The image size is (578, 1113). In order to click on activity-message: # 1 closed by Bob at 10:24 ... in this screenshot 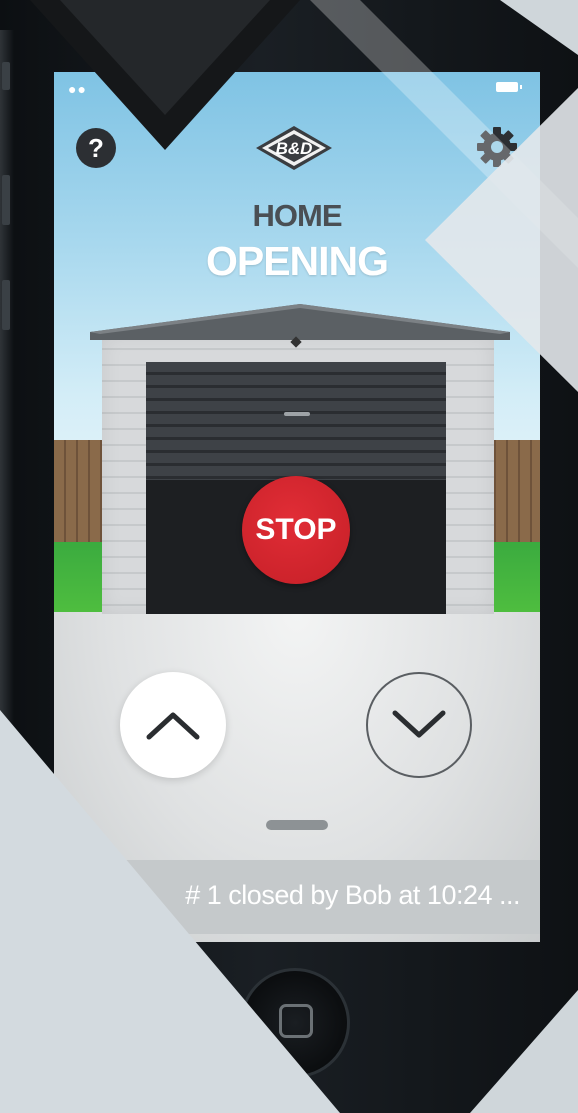, I will do `click(352, 895)`.